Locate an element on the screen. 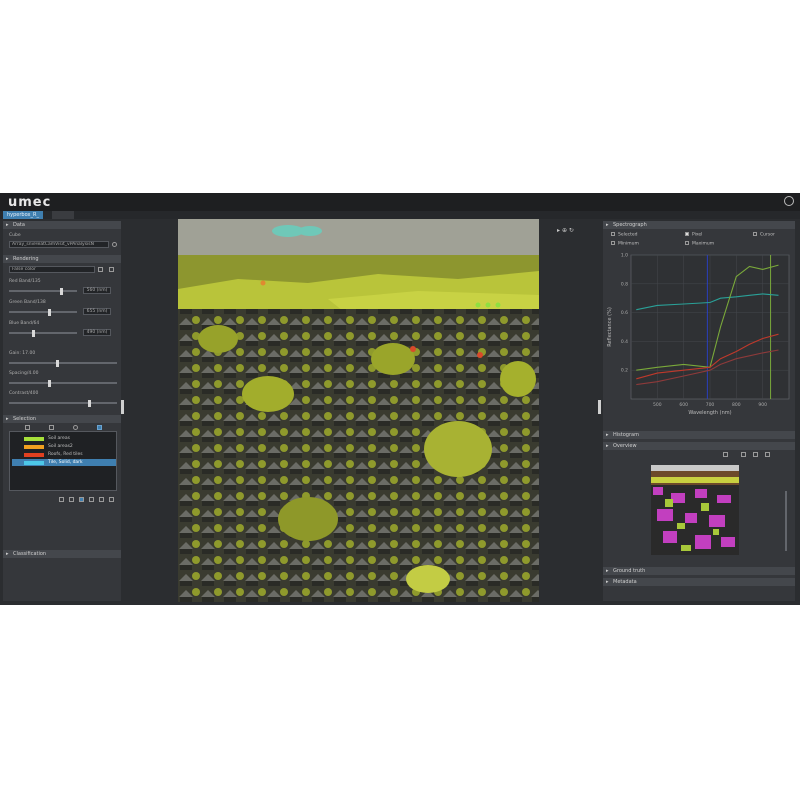 The image size is (800, 800). section-overview: Overview is located at coordinates (699, 446).